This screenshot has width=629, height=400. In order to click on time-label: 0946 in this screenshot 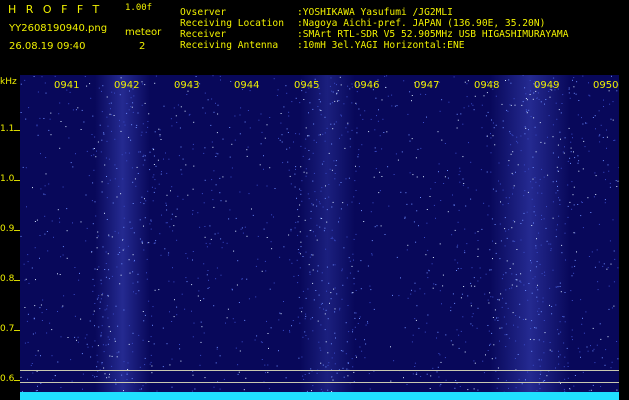, I will do `click(367, 85)`.